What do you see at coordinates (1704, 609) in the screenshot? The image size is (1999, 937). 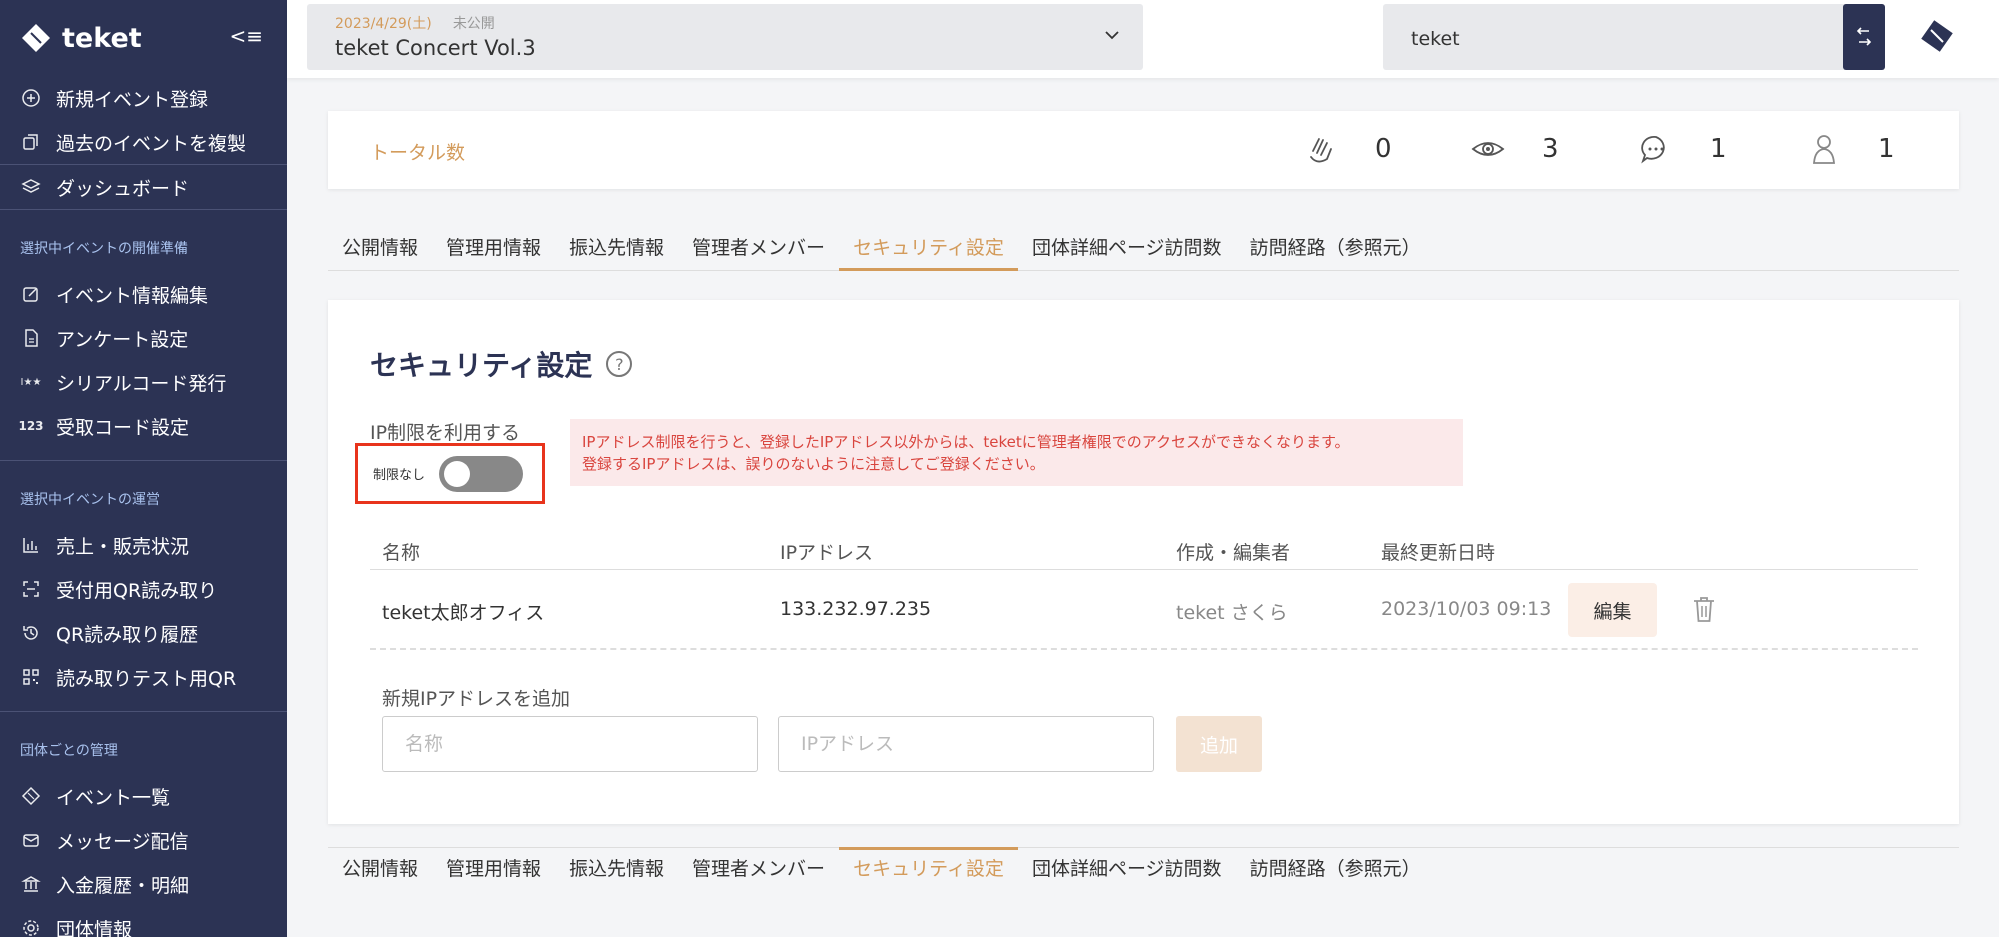 I see `trash-icon` at bounding box center [1704, 609].